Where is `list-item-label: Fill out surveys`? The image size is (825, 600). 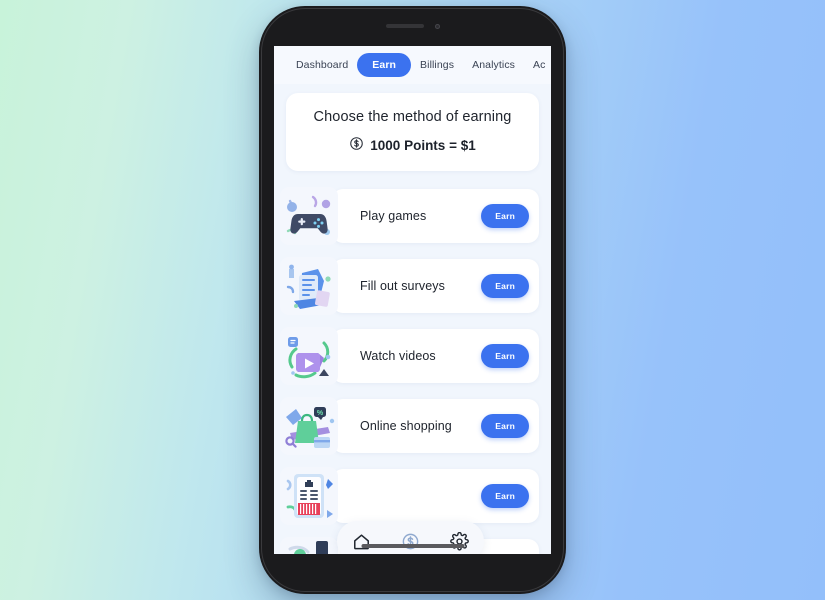
list-item-label: Fill out surveys is located at coordinates (402, 286).